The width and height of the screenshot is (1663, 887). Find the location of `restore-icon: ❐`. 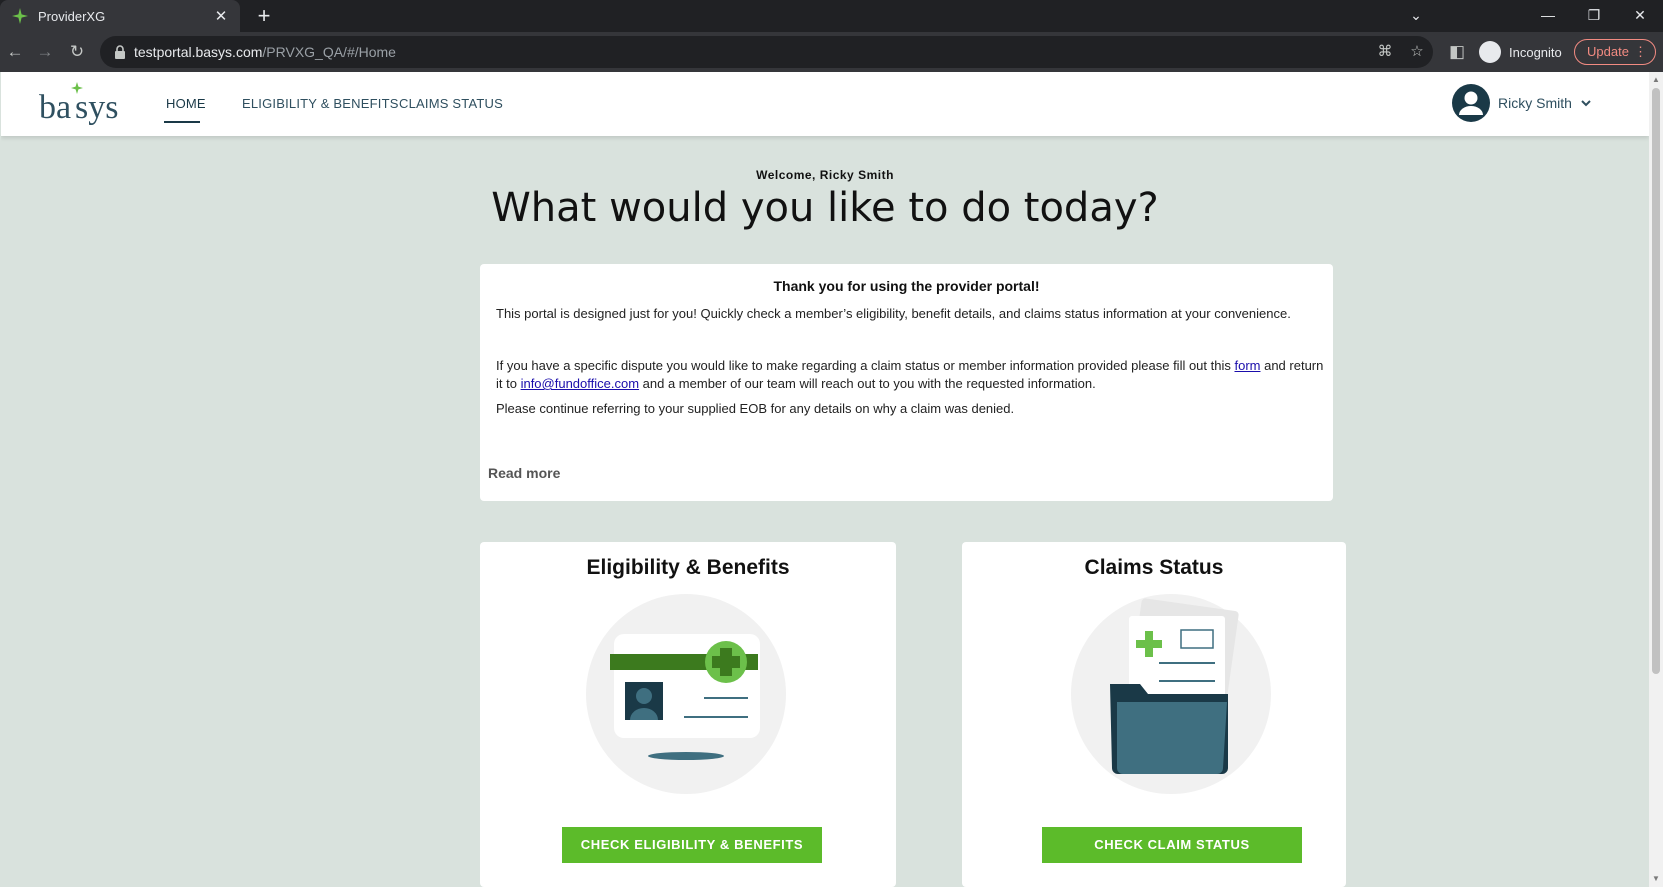

restore-icon: ❐ is located at coordinates (1594, 16).